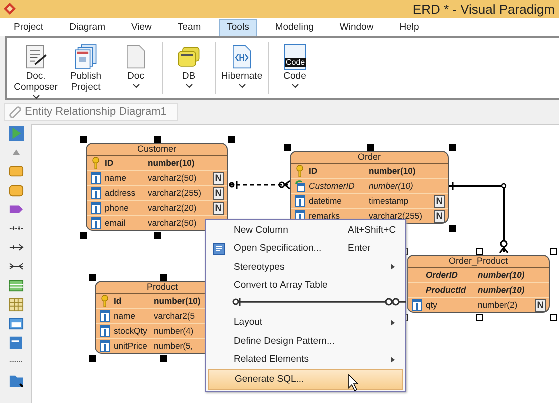 The height and width of the screenshot is (403, 559). I want to click on column-type: timestamp, so click(389, 201).